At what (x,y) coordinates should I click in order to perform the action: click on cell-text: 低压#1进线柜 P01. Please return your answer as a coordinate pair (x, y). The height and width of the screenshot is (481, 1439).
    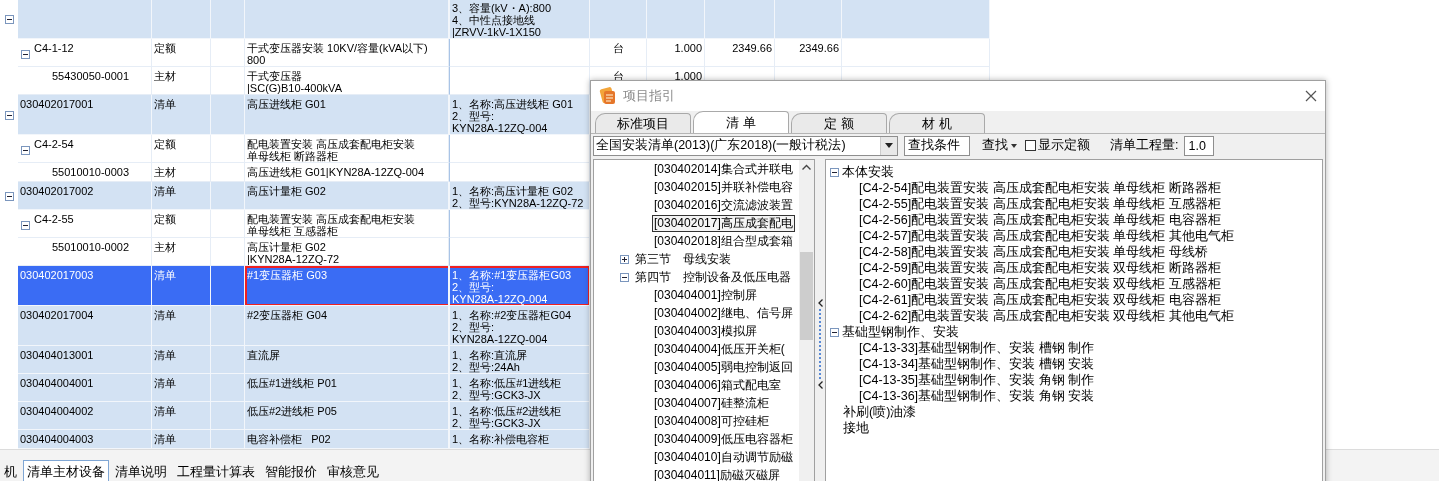
    Looking at the image, I should click on (292, 383).